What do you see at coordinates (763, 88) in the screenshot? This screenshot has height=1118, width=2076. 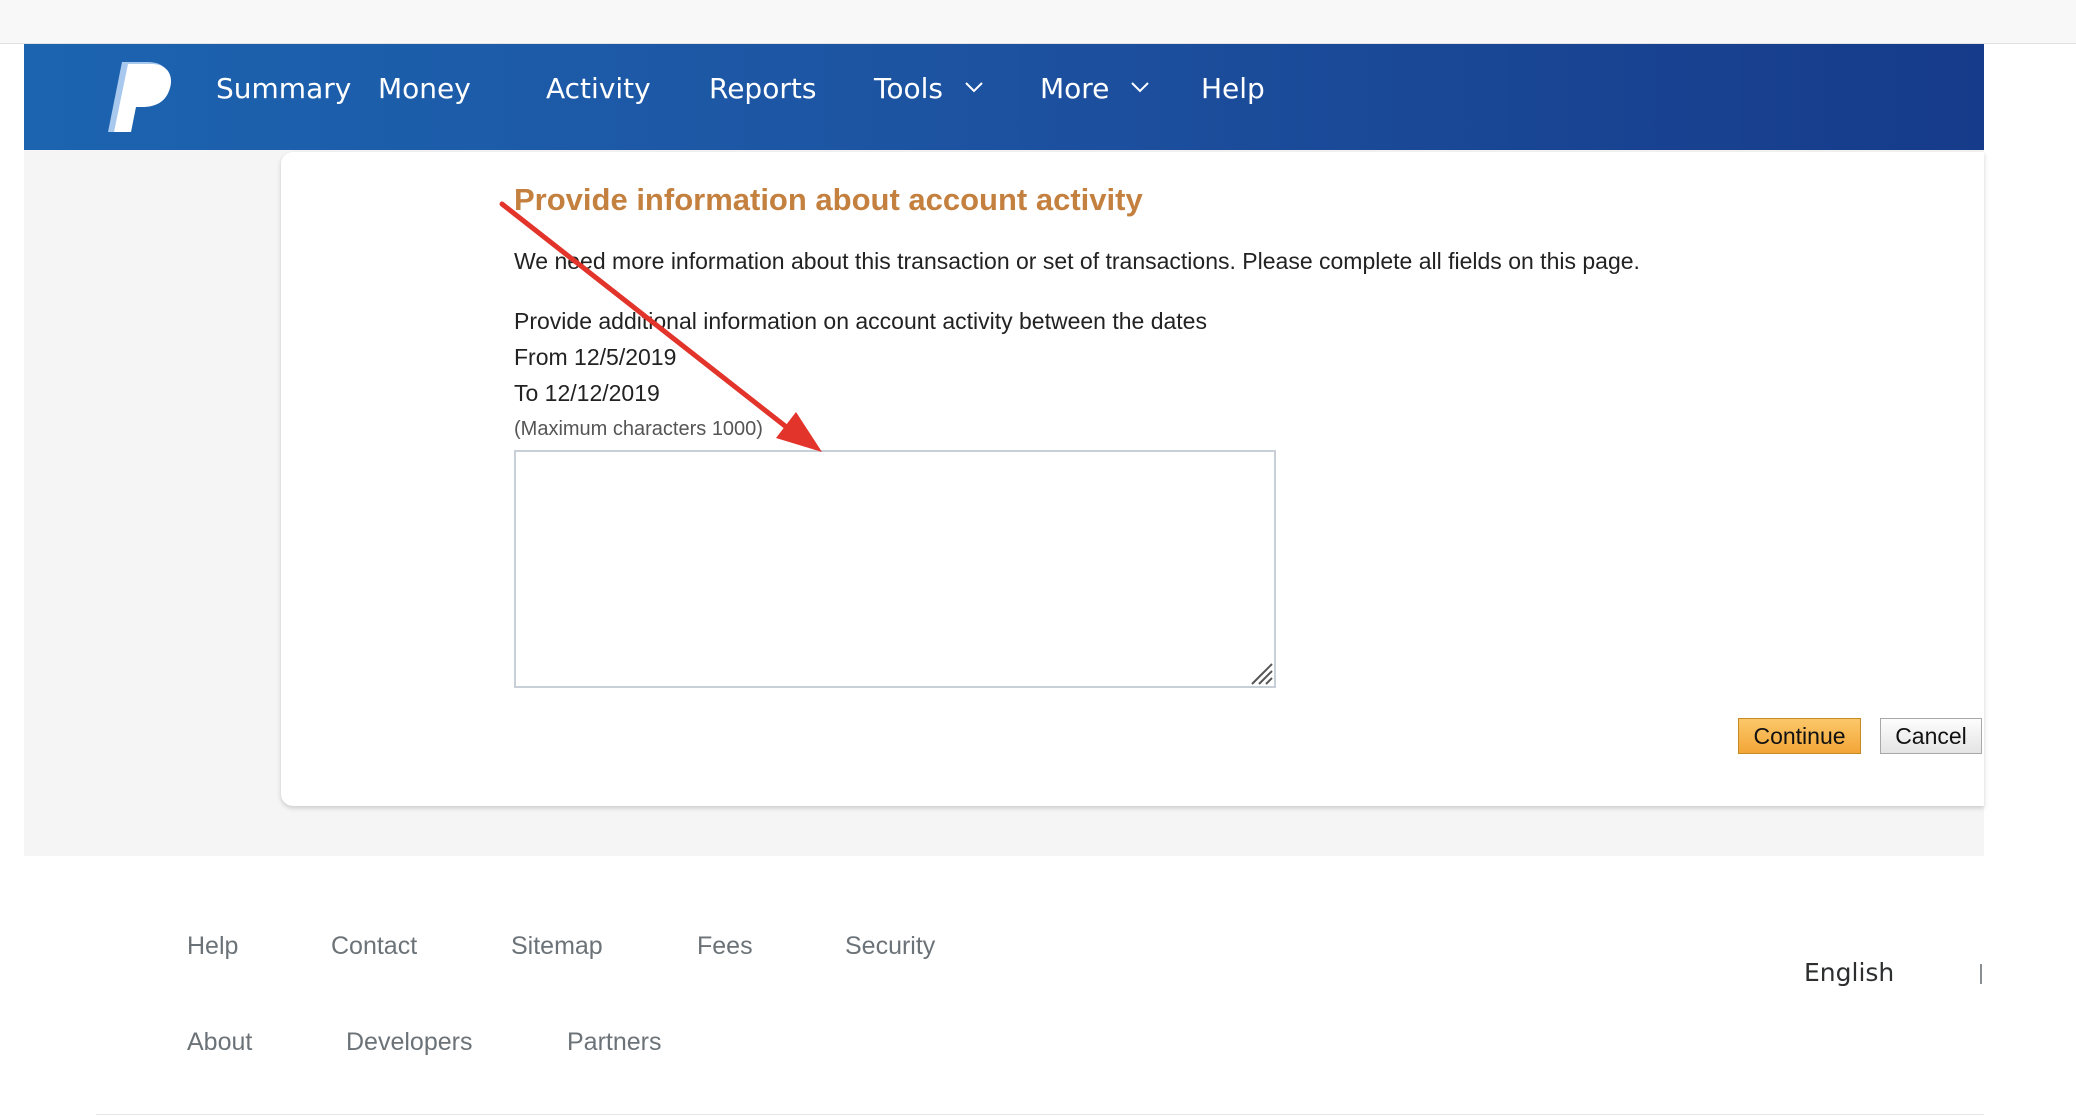 I see `nav-reports-label: Reports` at bounding box center [763, 88].